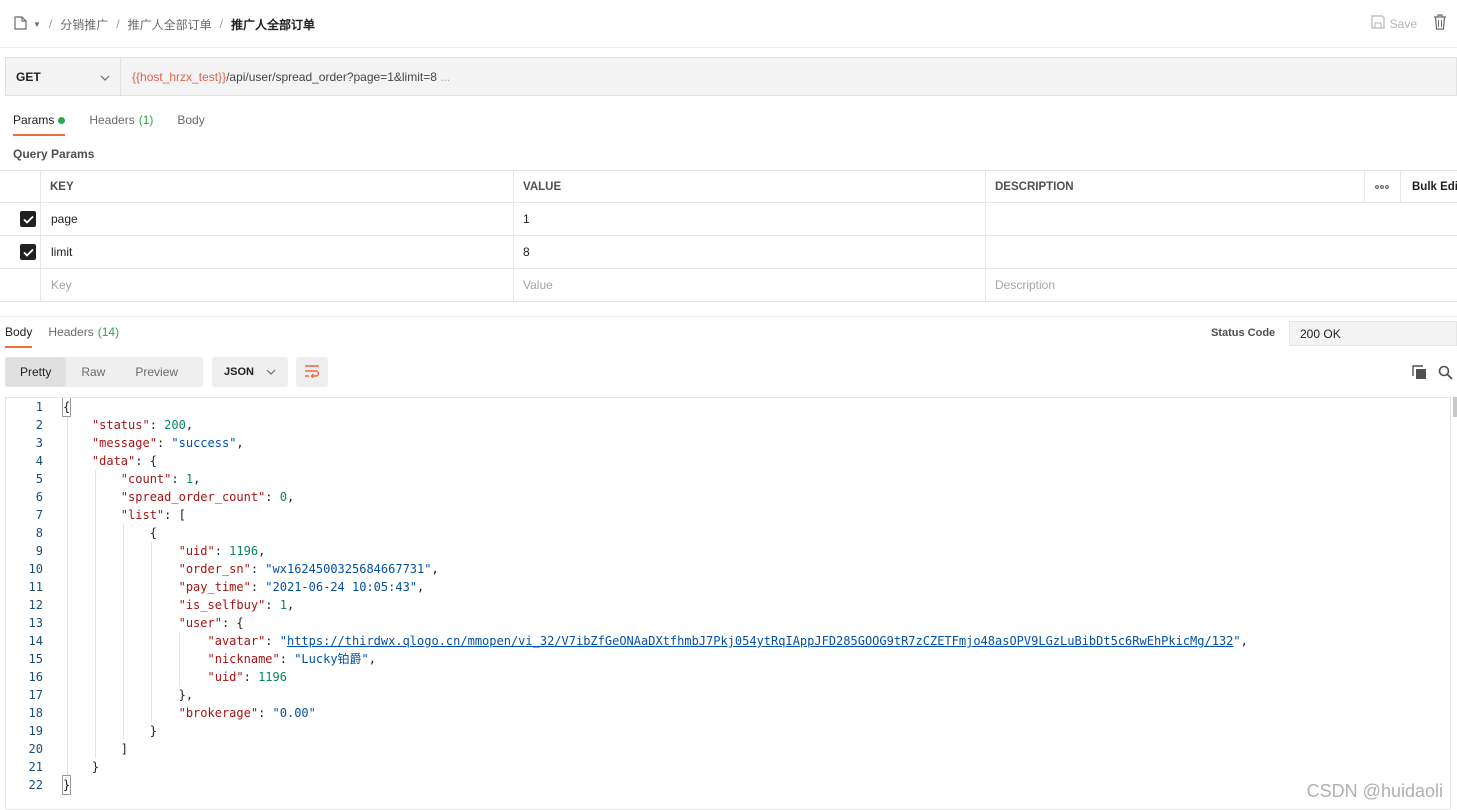 This screenshot has height=810, width=1457. I want to click on search-icon, so click(1445, 374).